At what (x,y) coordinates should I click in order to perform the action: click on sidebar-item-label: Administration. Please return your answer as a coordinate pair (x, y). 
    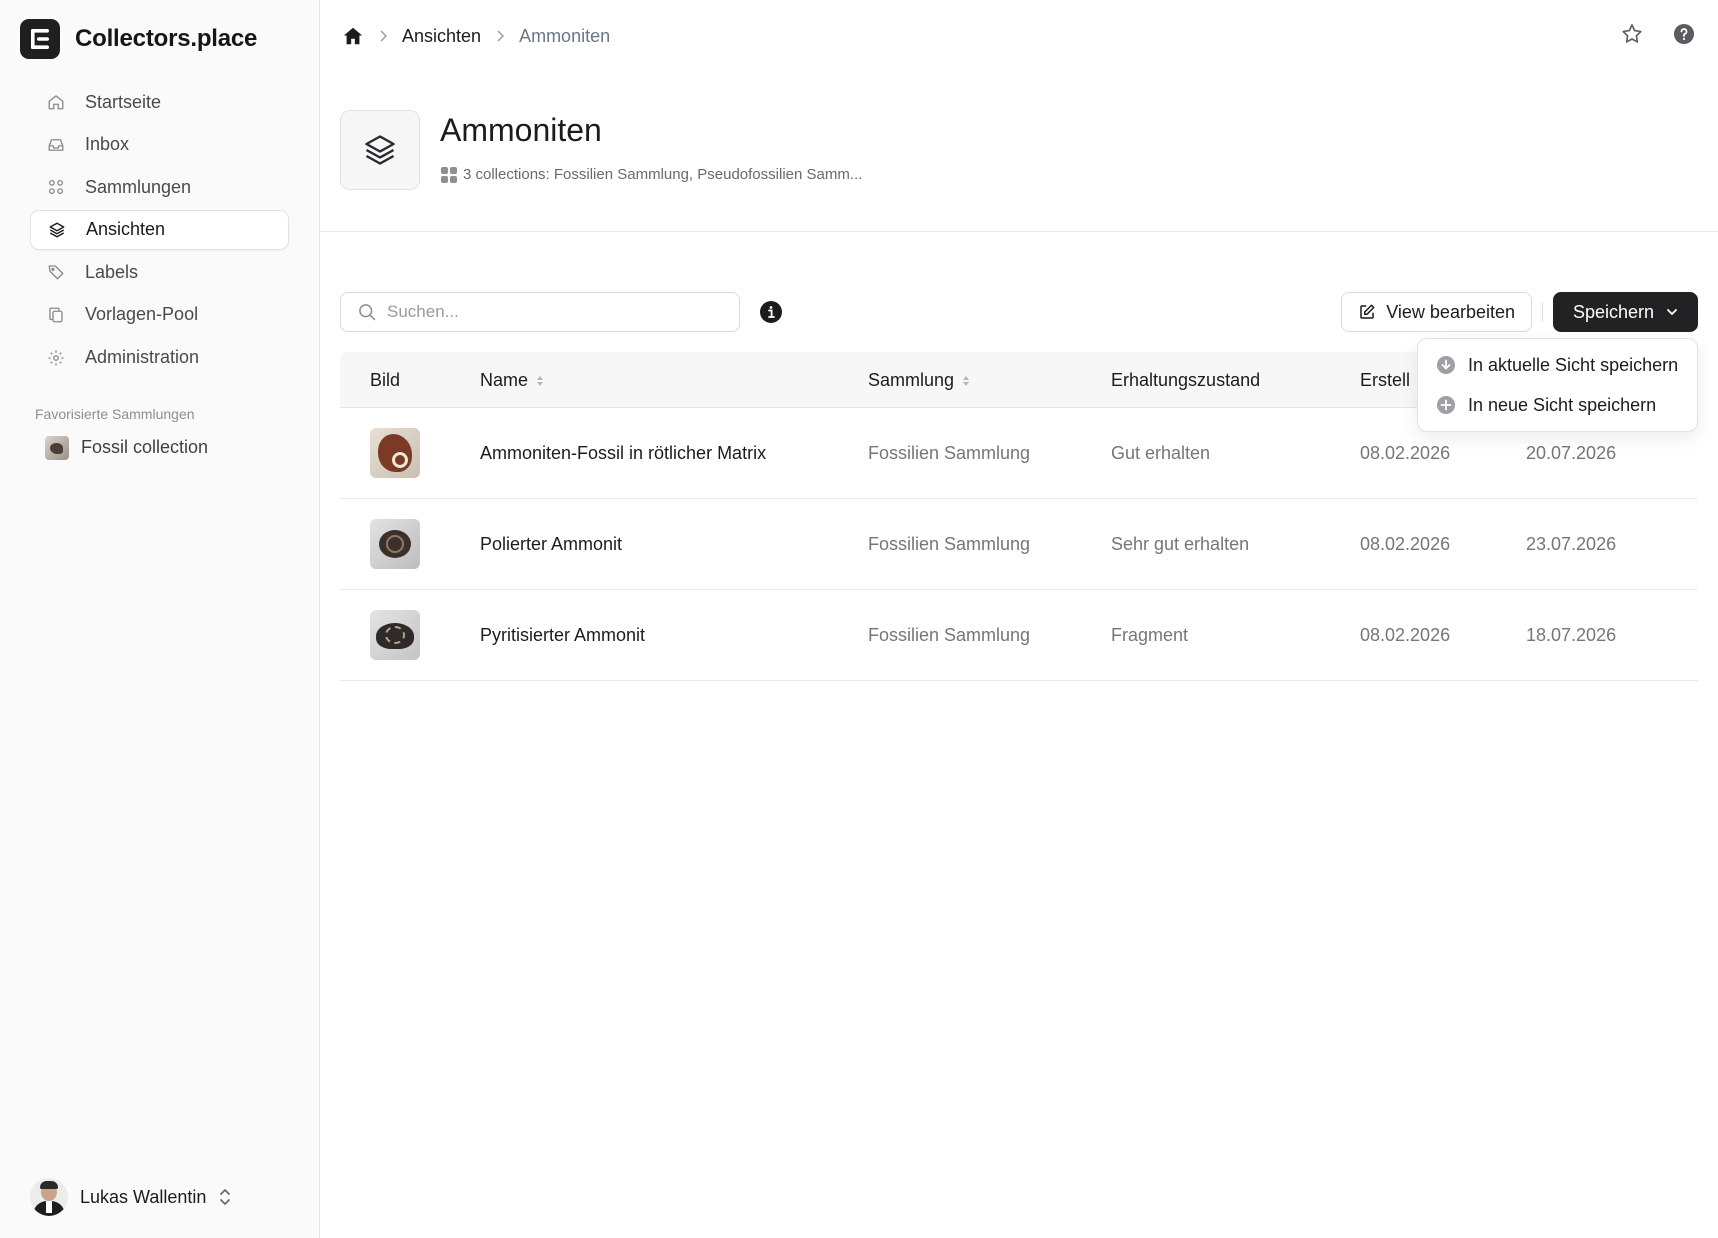
    Looking at the image, I should click on (142, 357).